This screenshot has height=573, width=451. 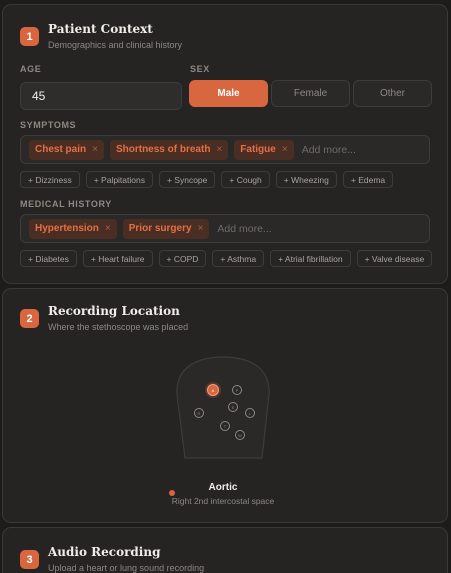 What do you see at coordinates (223, 487) in the screenshot?
I see `selected-location-name: Aortic` at bounding box center [223, 487].